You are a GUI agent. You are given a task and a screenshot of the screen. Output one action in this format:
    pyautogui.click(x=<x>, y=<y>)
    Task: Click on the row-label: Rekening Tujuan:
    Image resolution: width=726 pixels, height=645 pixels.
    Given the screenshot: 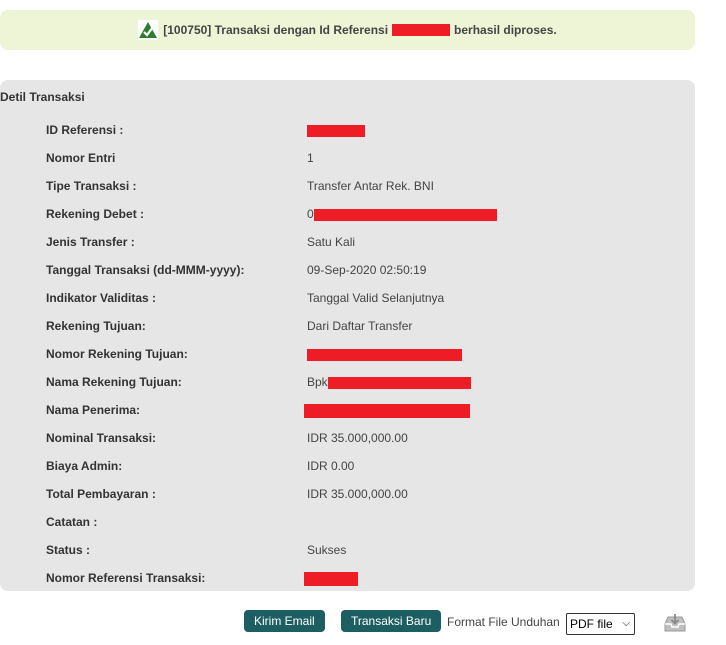 What is the action you would take?
    pyautogui.click(x=96, y=326)
    